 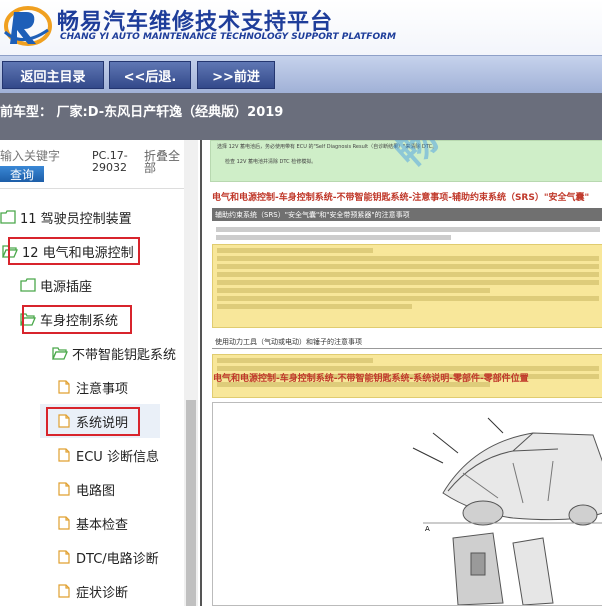 I want to click on tree-item-driver-controls: 11 驾驶员控制装置, so click(x=66, y=217).